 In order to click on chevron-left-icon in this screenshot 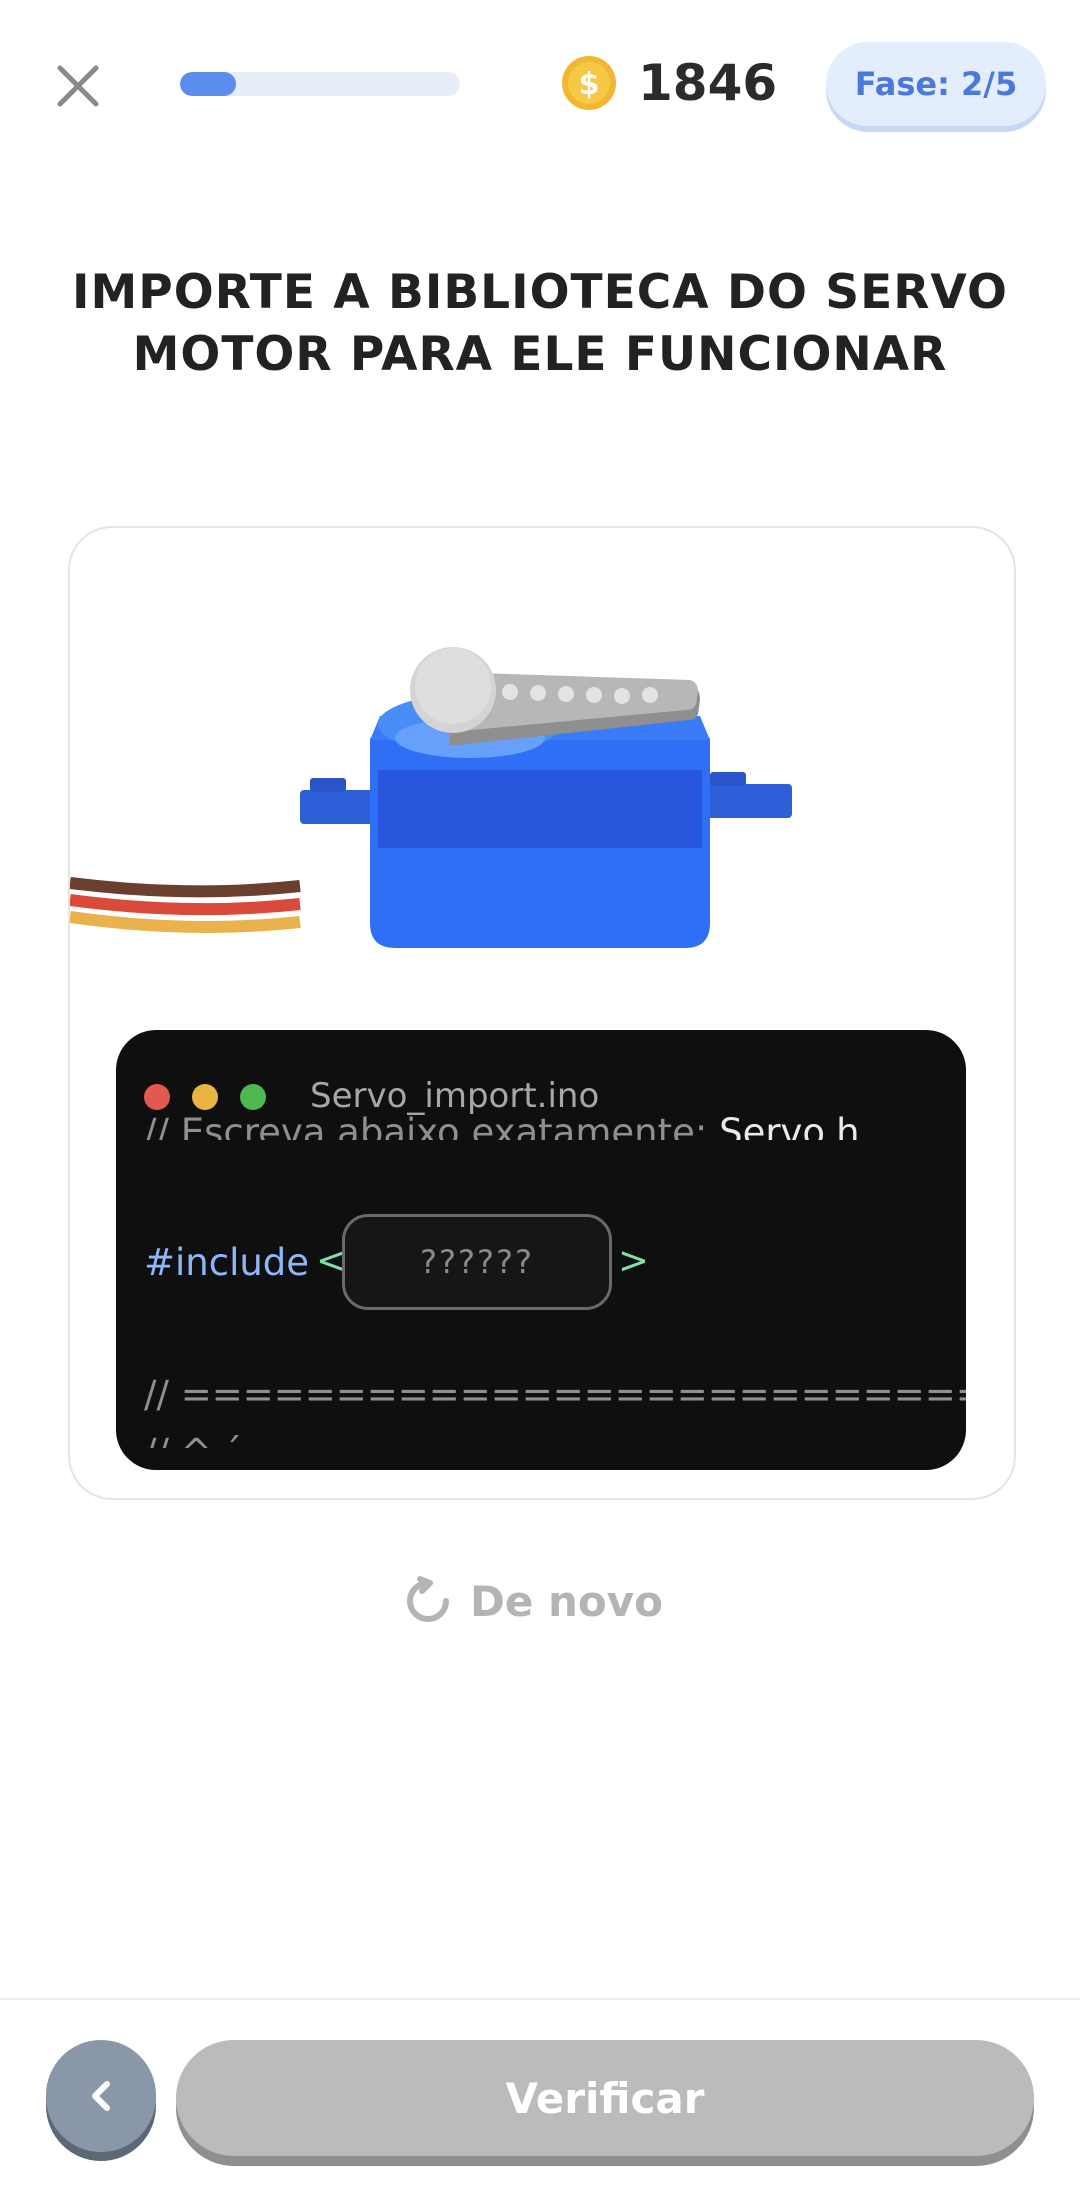, I will do `click(101, 2096)`.